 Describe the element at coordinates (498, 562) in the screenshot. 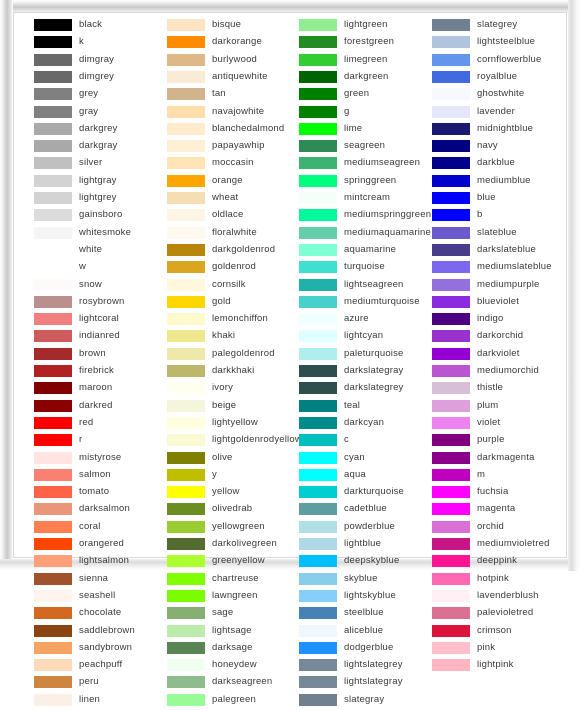

I see `color-row: deeppink` at that location.